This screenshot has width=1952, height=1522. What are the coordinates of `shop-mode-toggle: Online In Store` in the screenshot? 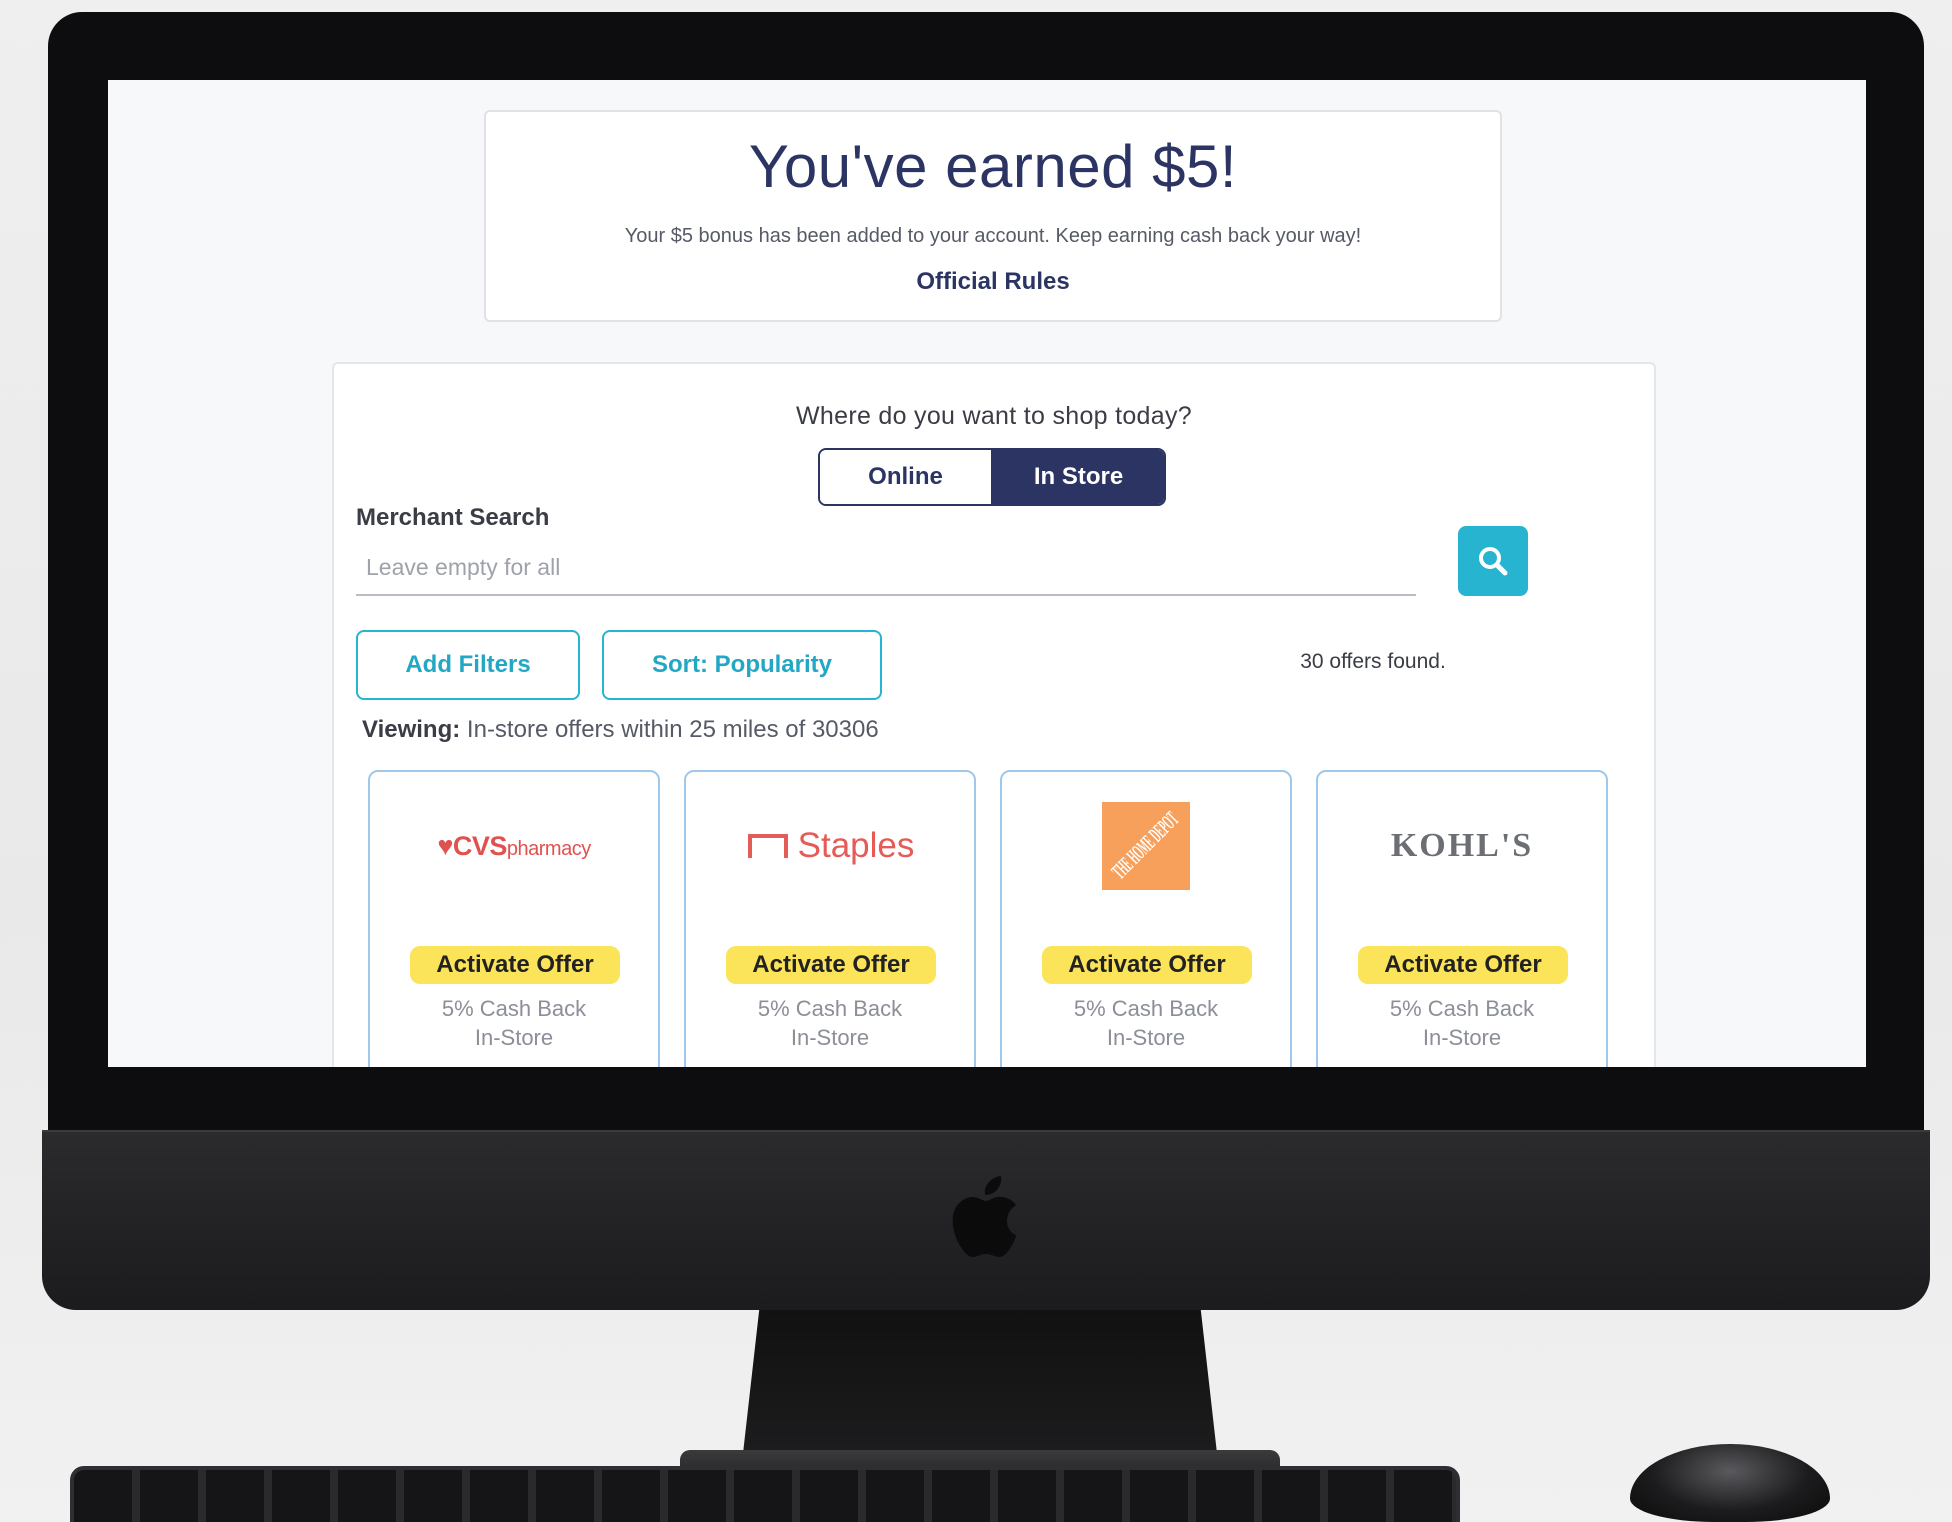 It's located at (992, 477).